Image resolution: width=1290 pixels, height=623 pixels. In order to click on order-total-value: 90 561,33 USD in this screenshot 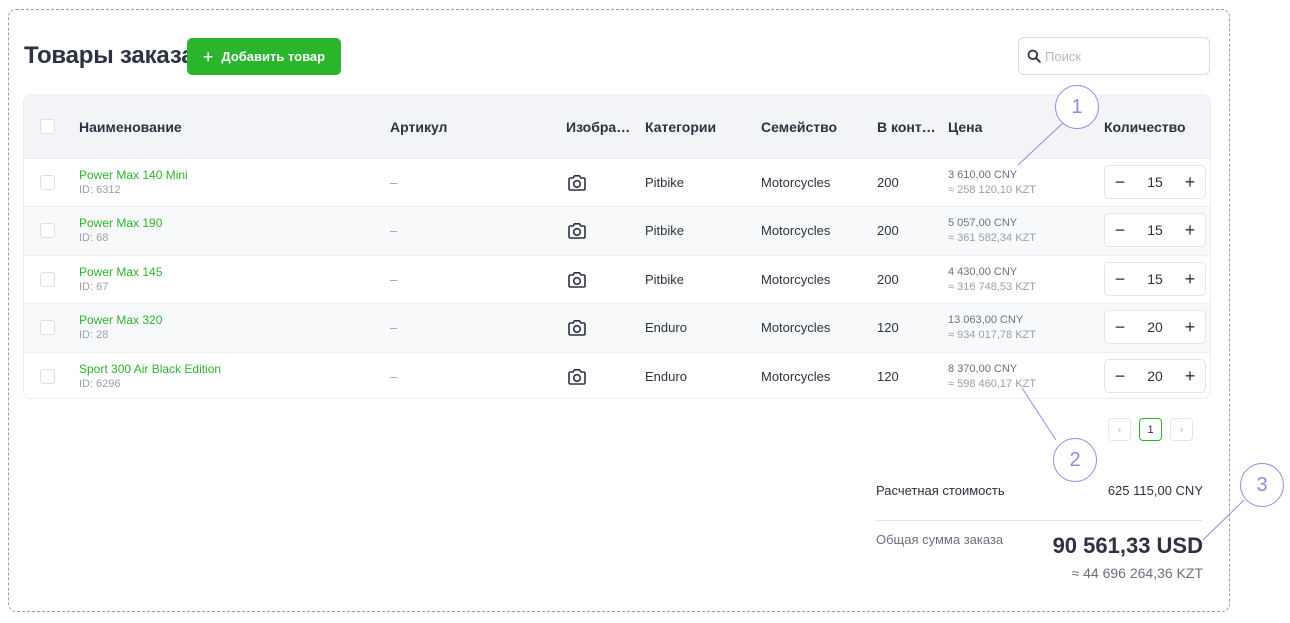, I will do `click(1127, 545)`.